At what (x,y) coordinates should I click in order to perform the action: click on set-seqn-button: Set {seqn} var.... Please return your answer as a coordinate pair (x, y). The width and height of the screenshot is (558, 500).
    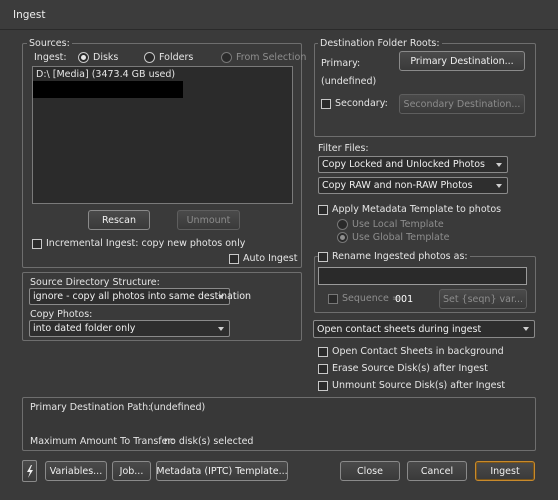
    Looking at the image, I should click on (483, 299).